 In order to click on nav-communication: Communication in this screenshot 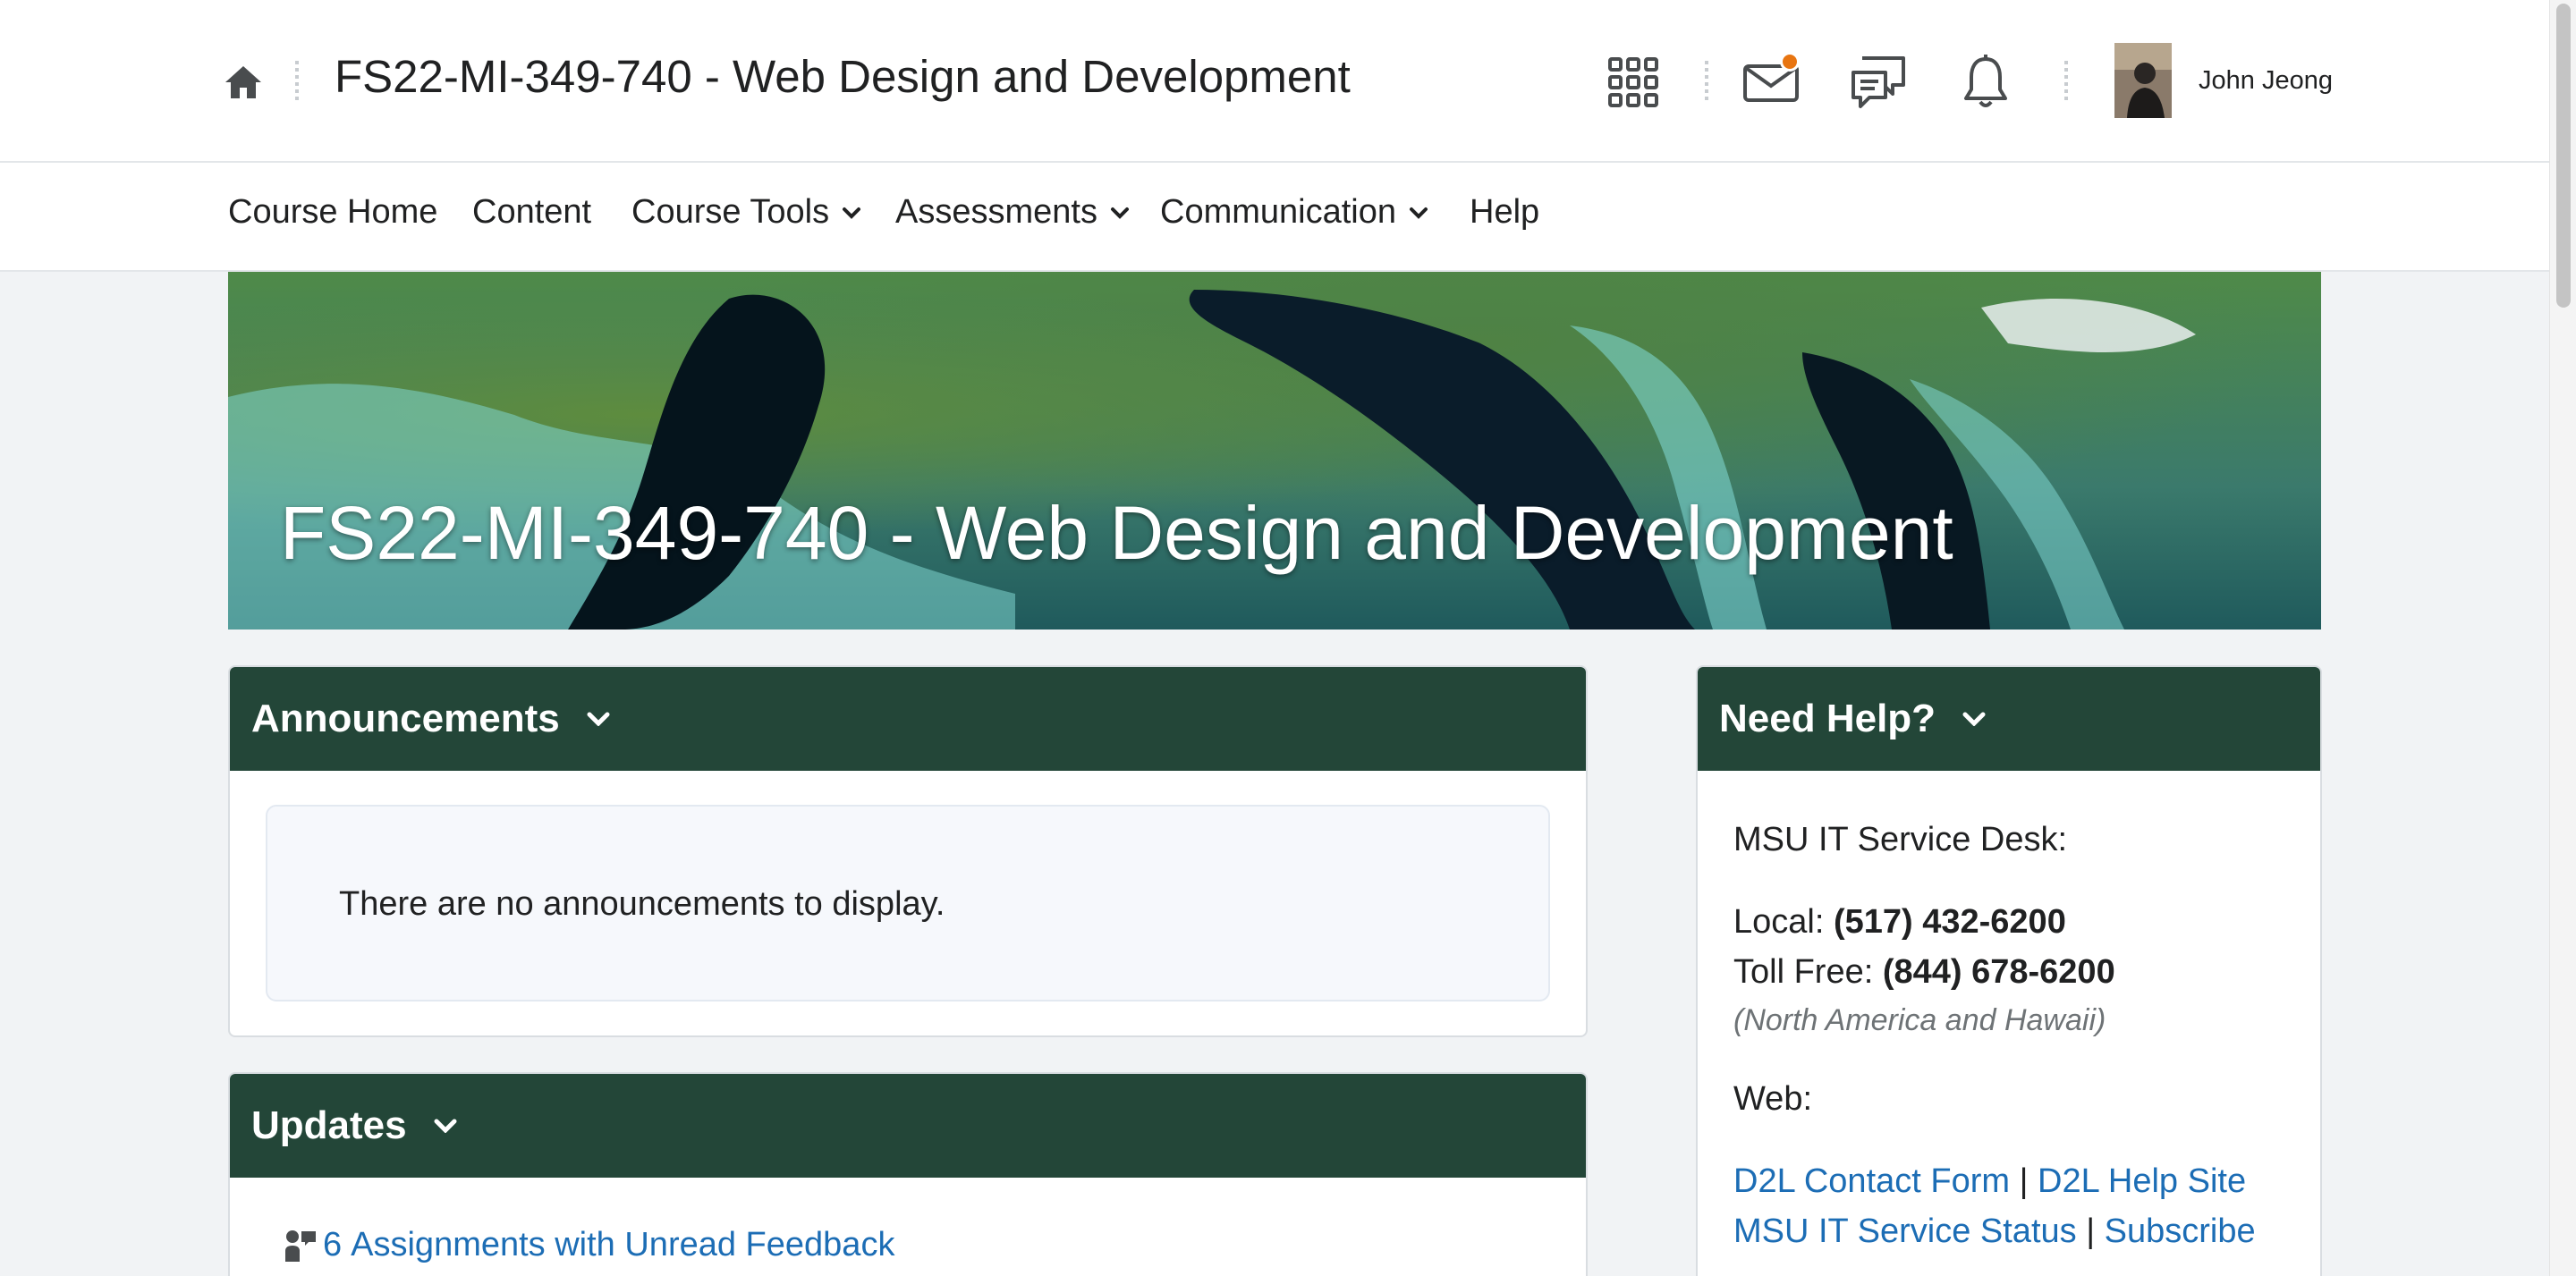, I will do `click(1294, 212)`.